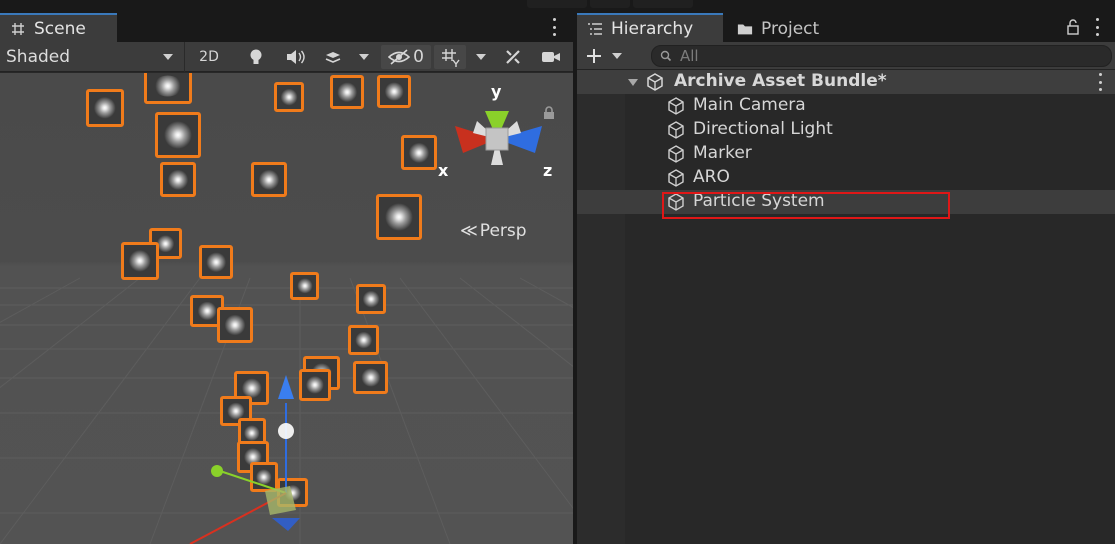 The width and height of the screenshot is (1115, 544). Describe the element at coordinates (418, 57) in the screenshot. I see `hidden-count: 0` at that location.